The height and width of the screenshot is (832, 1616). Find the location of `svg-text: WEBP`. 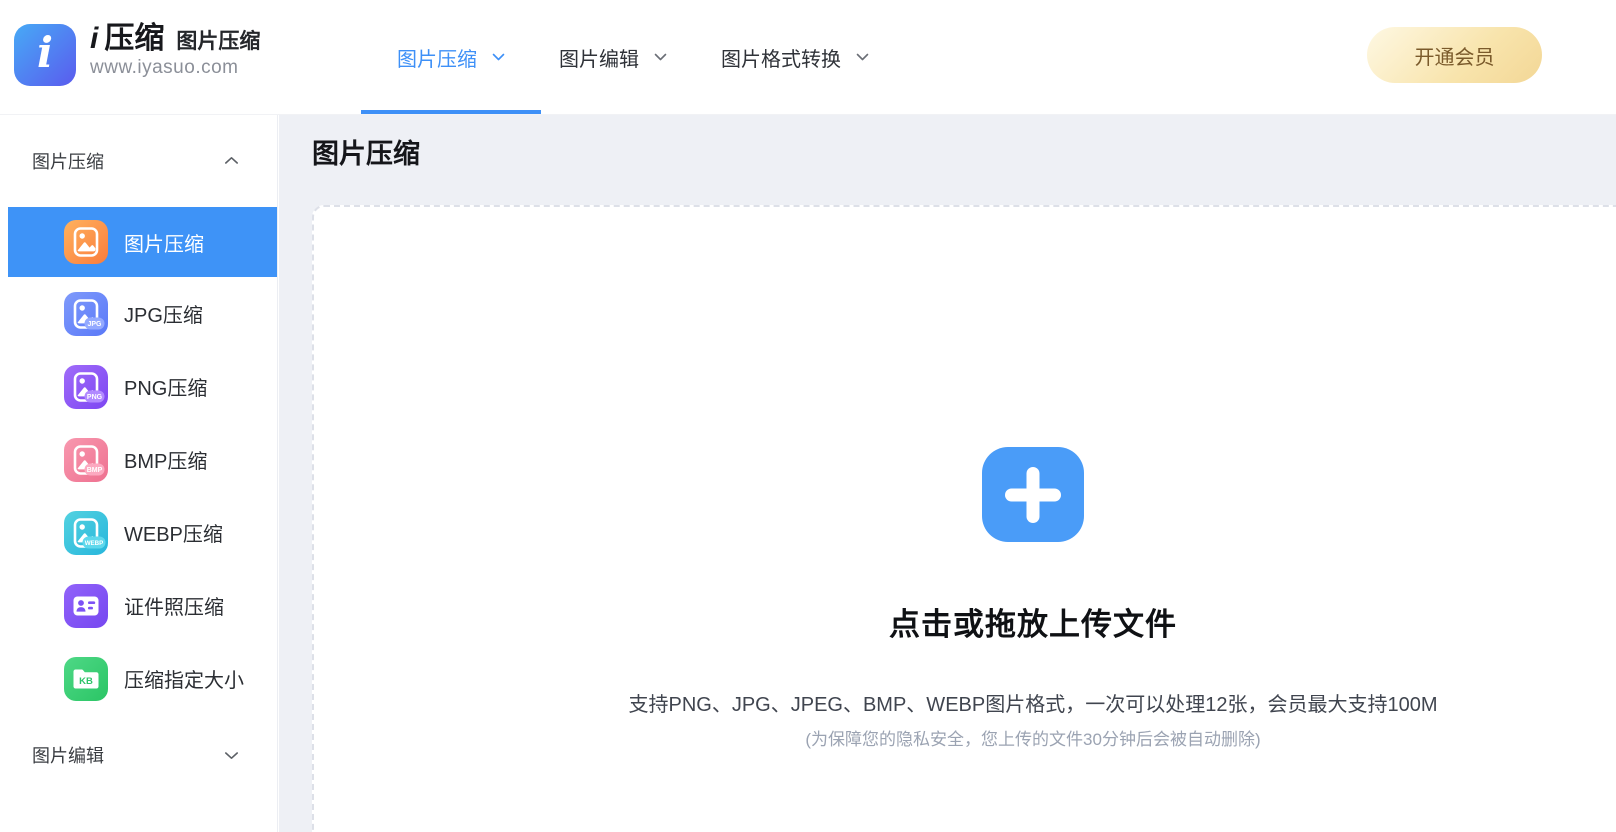

svg-text: WEBP is located at coordinates (94, 543).